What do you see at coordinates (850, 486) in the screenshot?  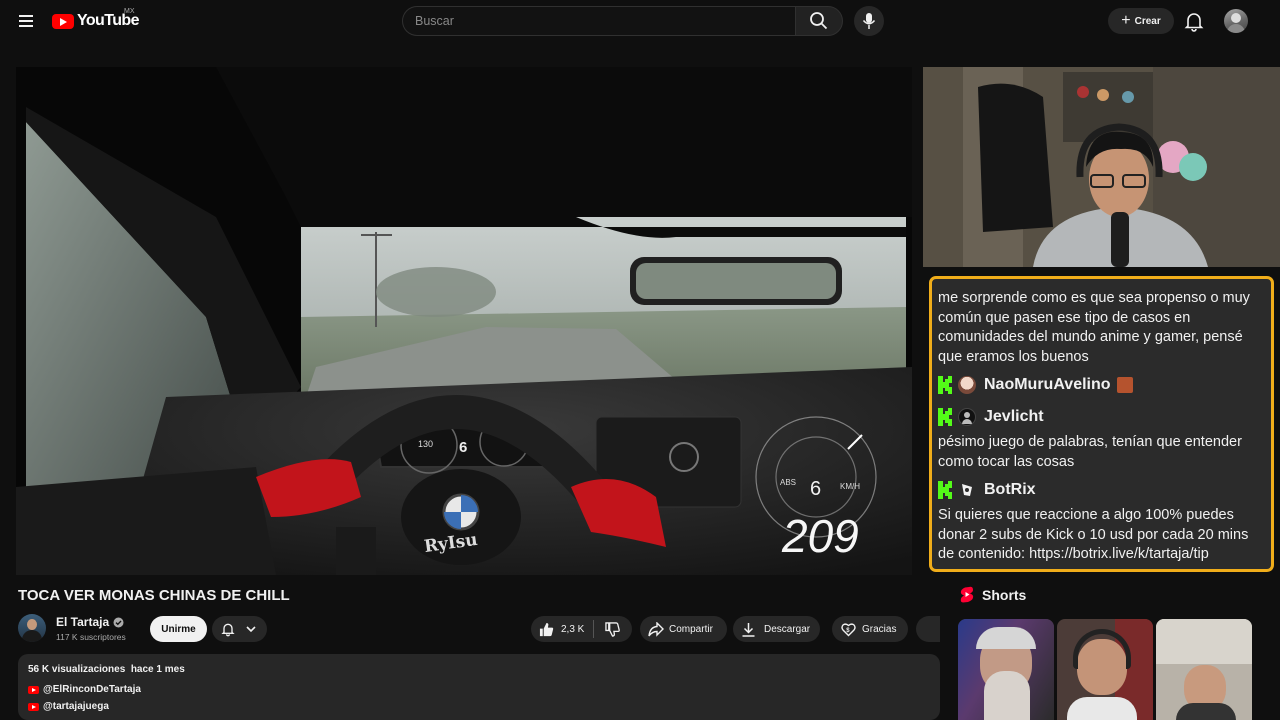 I see `hud-unit: KM/H` at bounding box center [850, 486].